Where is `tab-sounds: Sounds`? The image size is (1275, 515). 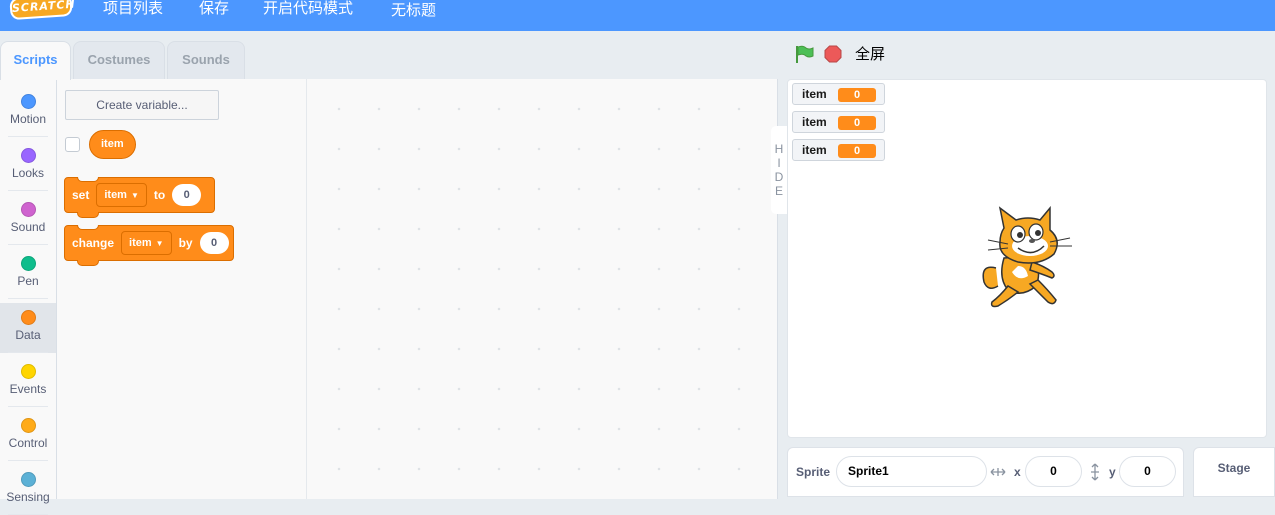
tab-sounds: Sounds is located at coordinates (206, 60).